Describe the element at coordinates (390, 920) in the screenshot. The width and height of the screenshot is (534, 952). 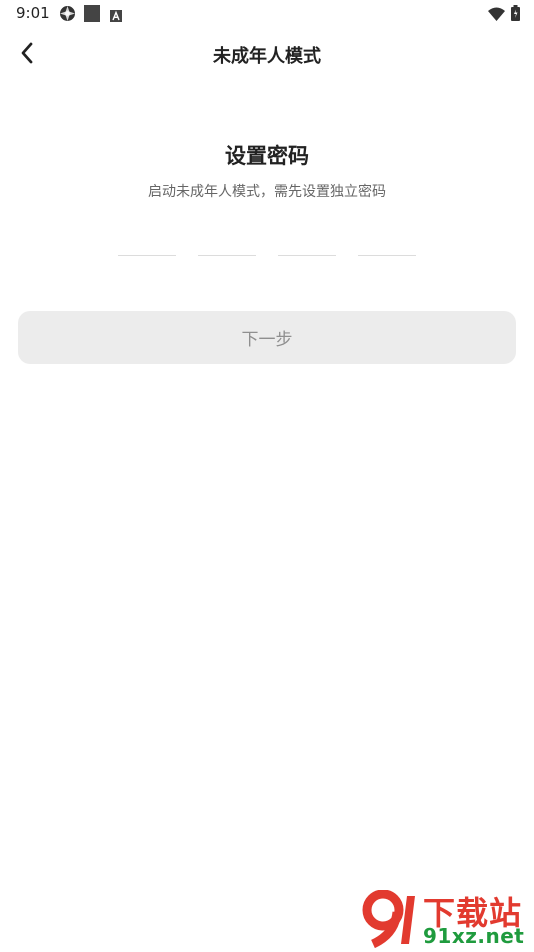
I see `watermark-logo-icon` at that location.